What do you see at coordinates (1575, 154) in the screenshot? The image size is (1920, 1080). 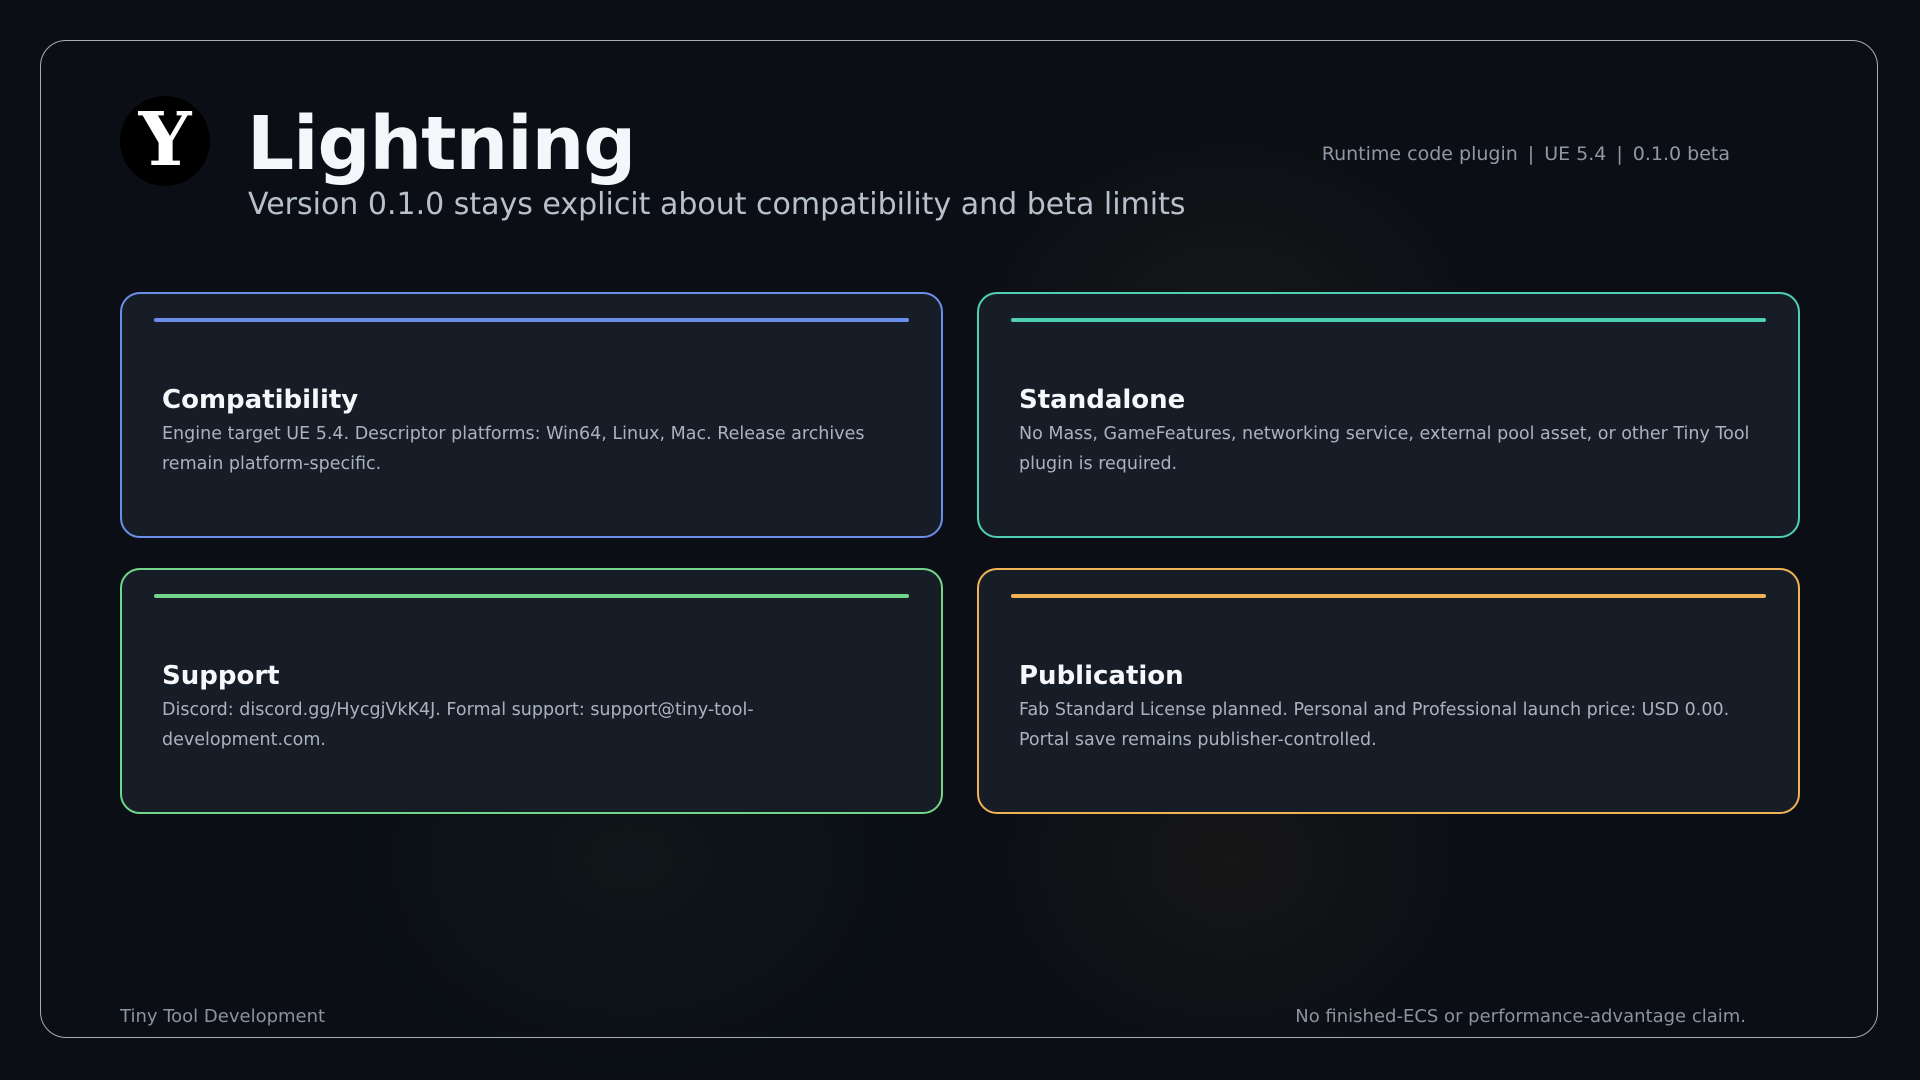 I see `meta-engine: UE 5.4` at bounding box center [1575, 154].